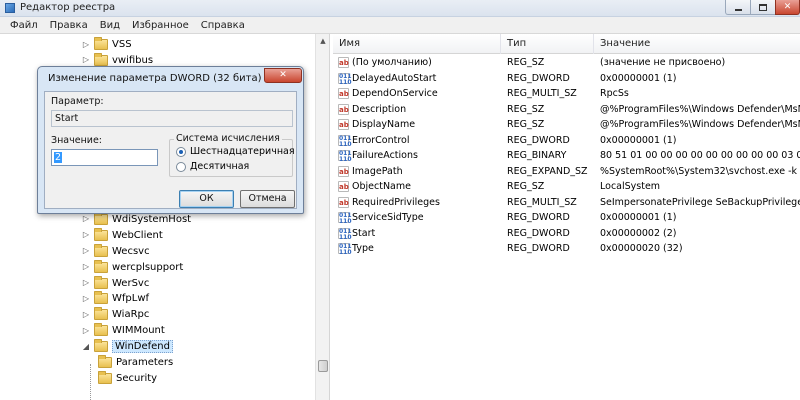 The height and width of the screenshot is (400, 800). I want to click on value-data-cell: LocalSystem, so click(630, 186).